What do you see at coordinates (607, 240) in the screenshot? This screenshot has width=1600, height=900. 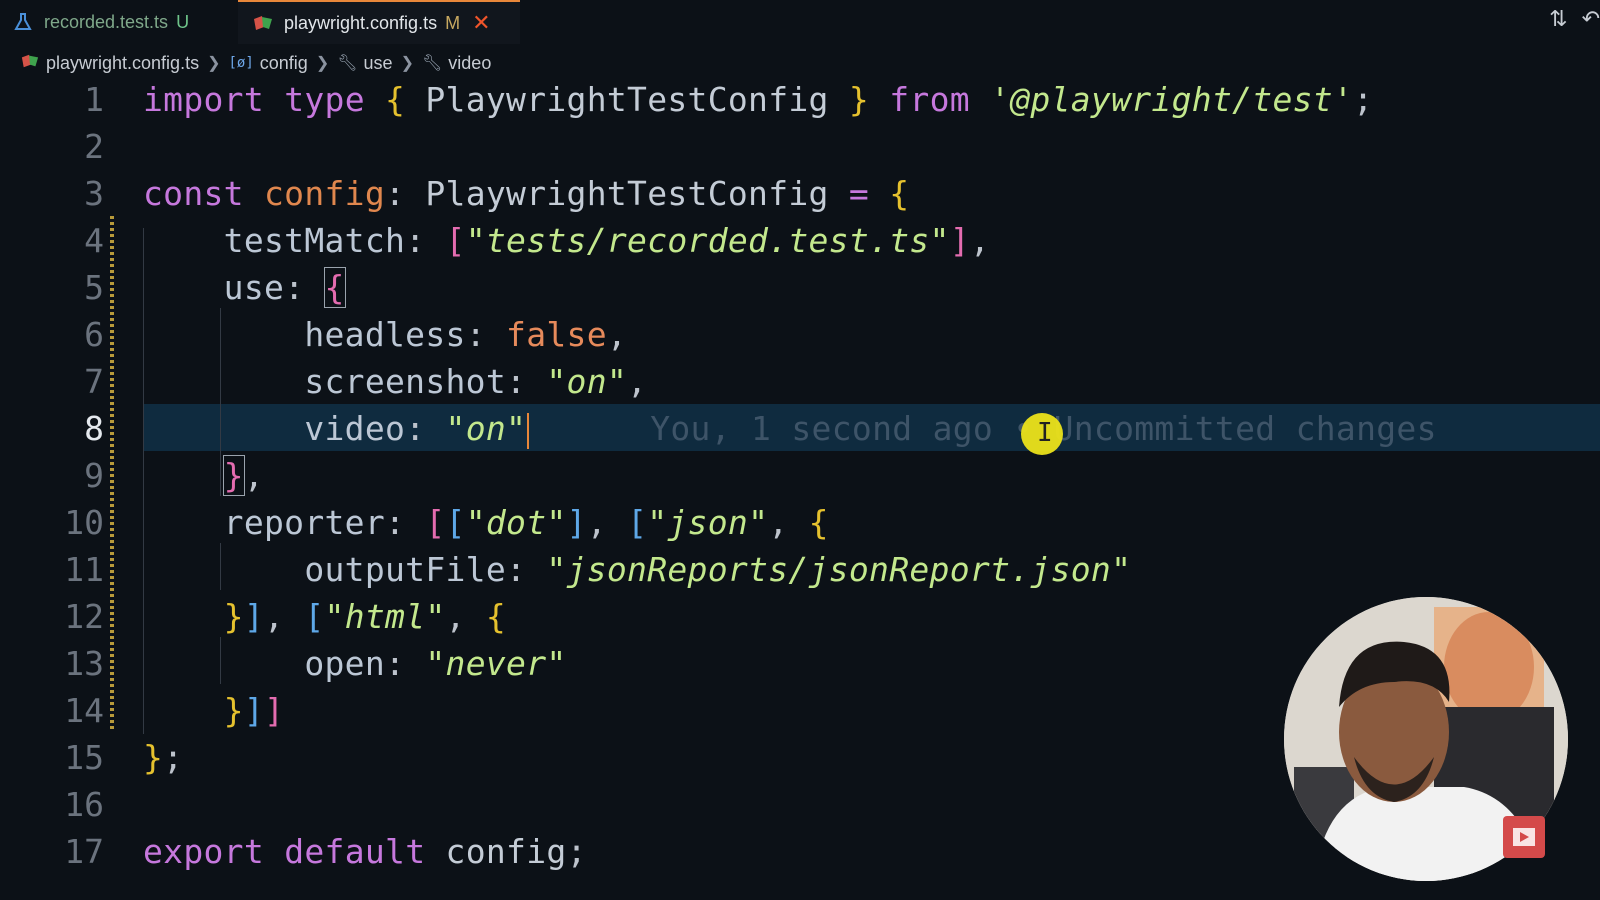 I see `code-line-4: testMatch: ["tests/recorded.test.ts"],` at bounding box center [607, 240].